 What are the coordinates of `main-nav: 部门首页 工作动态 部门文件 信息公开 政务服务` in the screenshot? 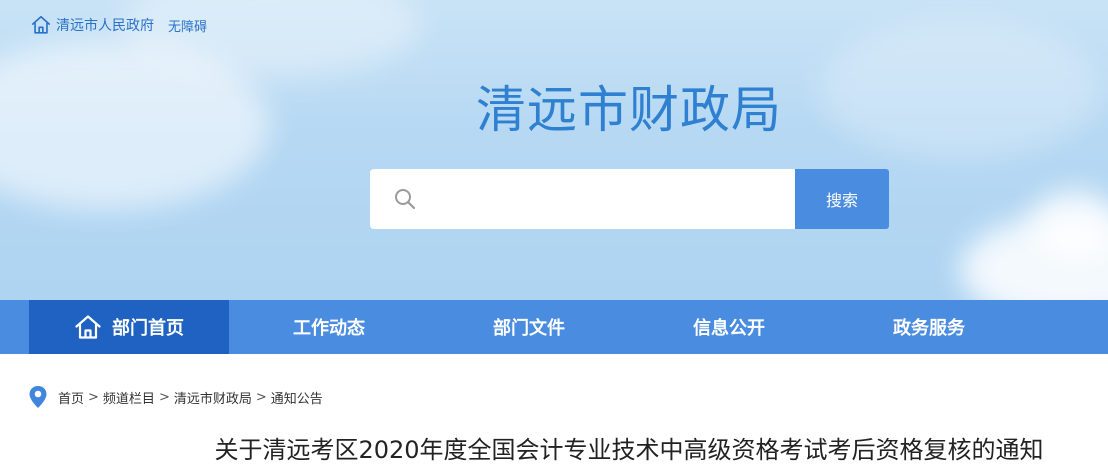 It's located at (554, 327).